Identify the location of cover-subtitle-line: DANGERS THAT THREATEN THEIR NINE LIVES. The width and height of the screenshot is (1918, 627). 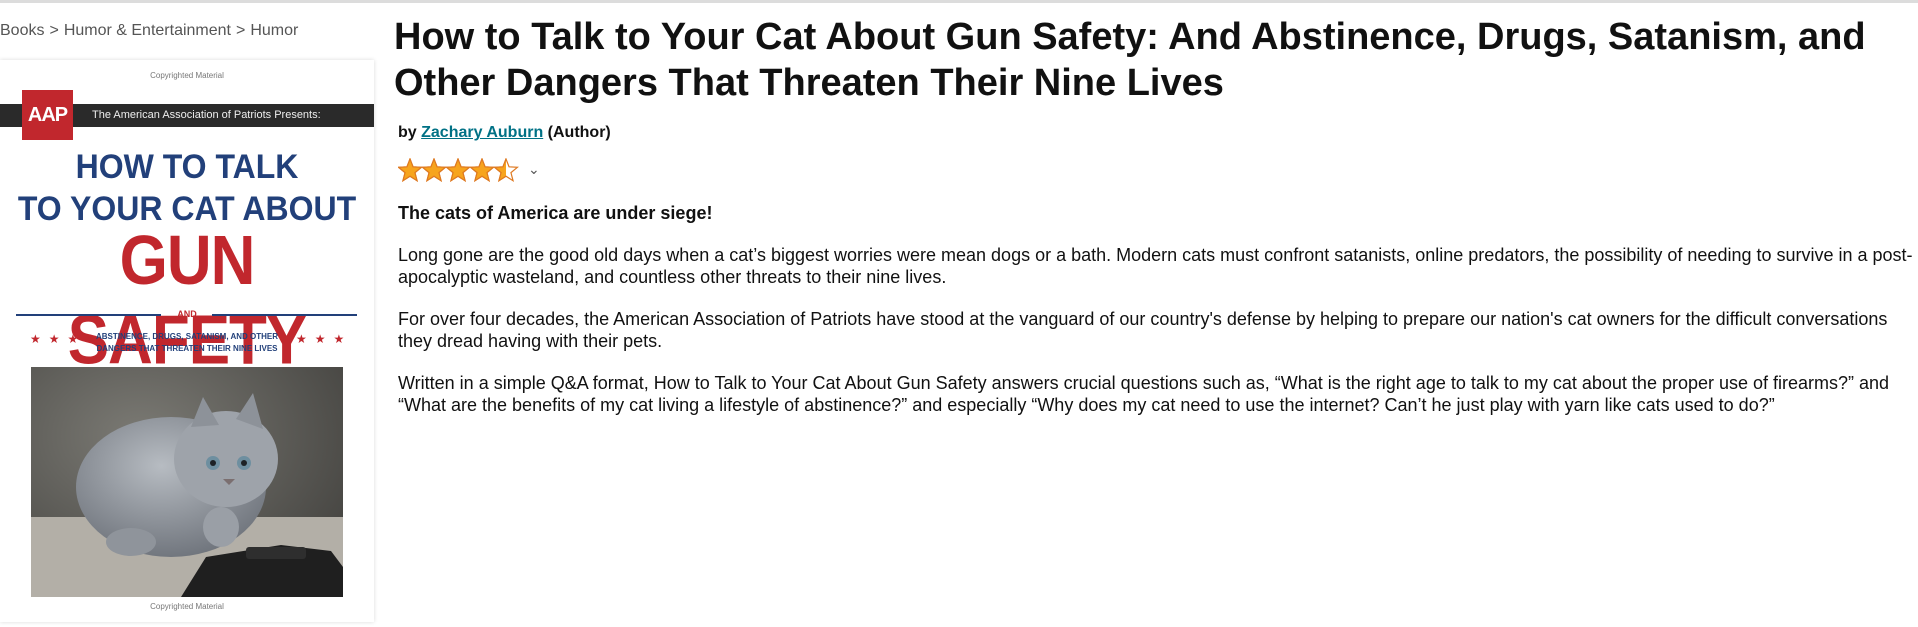
(187, 348).